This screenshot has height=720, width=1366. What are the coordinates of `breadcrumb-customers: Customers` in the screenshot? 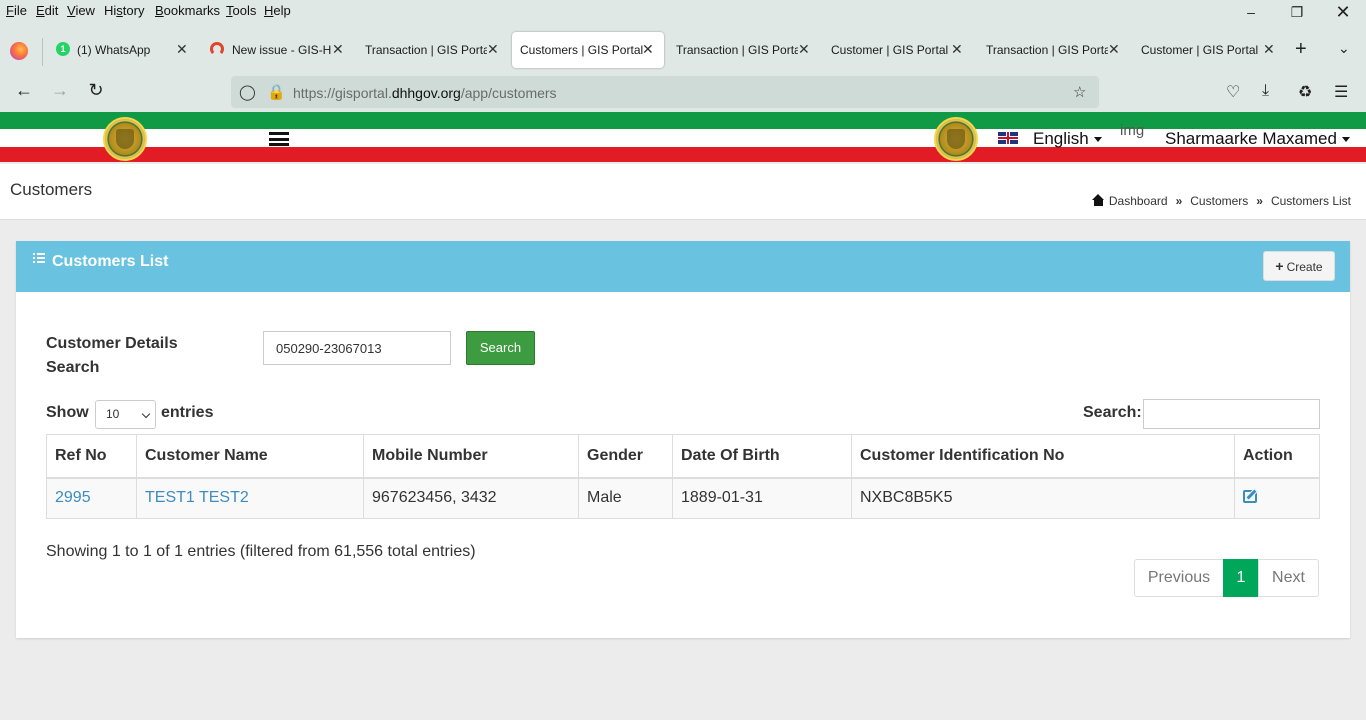 It's located at (1219, 201).